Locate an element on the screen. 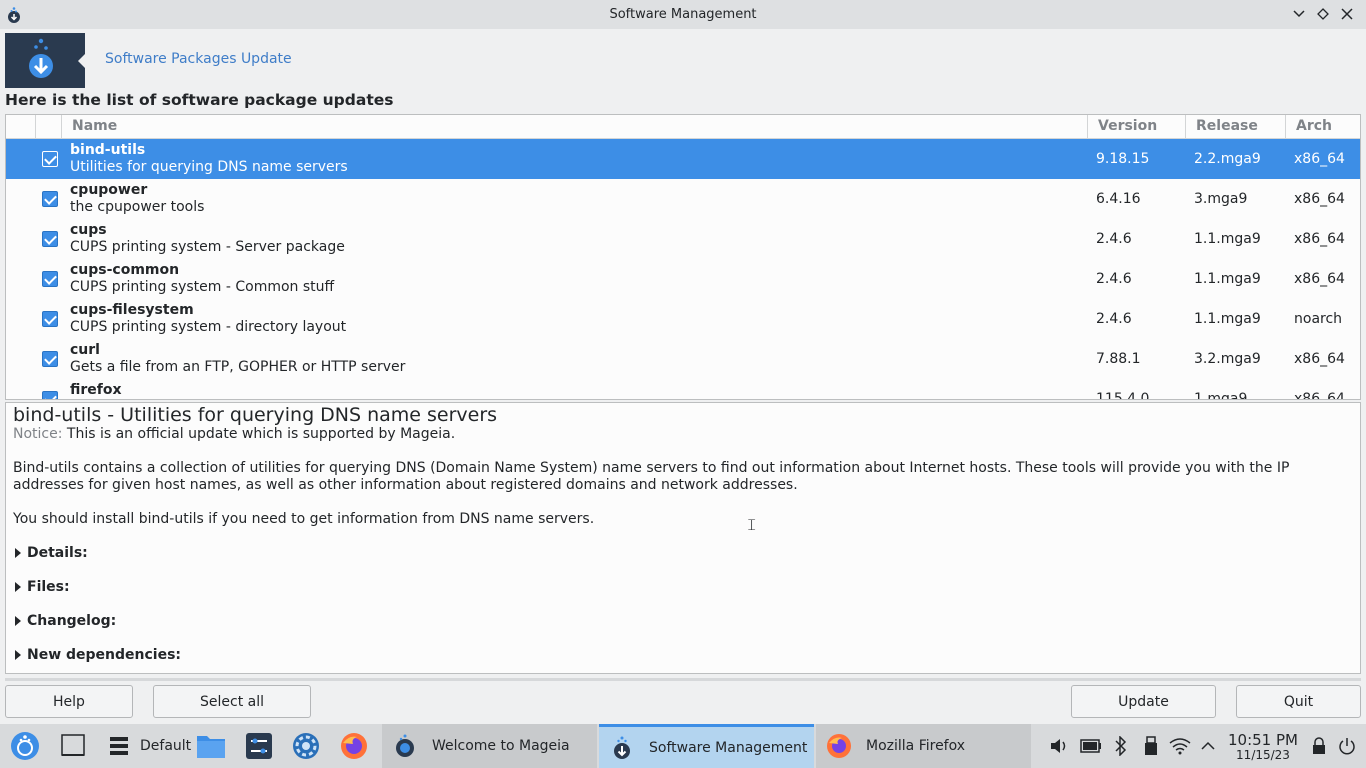  bluetooth-button is located at coordinates (1121, 746).